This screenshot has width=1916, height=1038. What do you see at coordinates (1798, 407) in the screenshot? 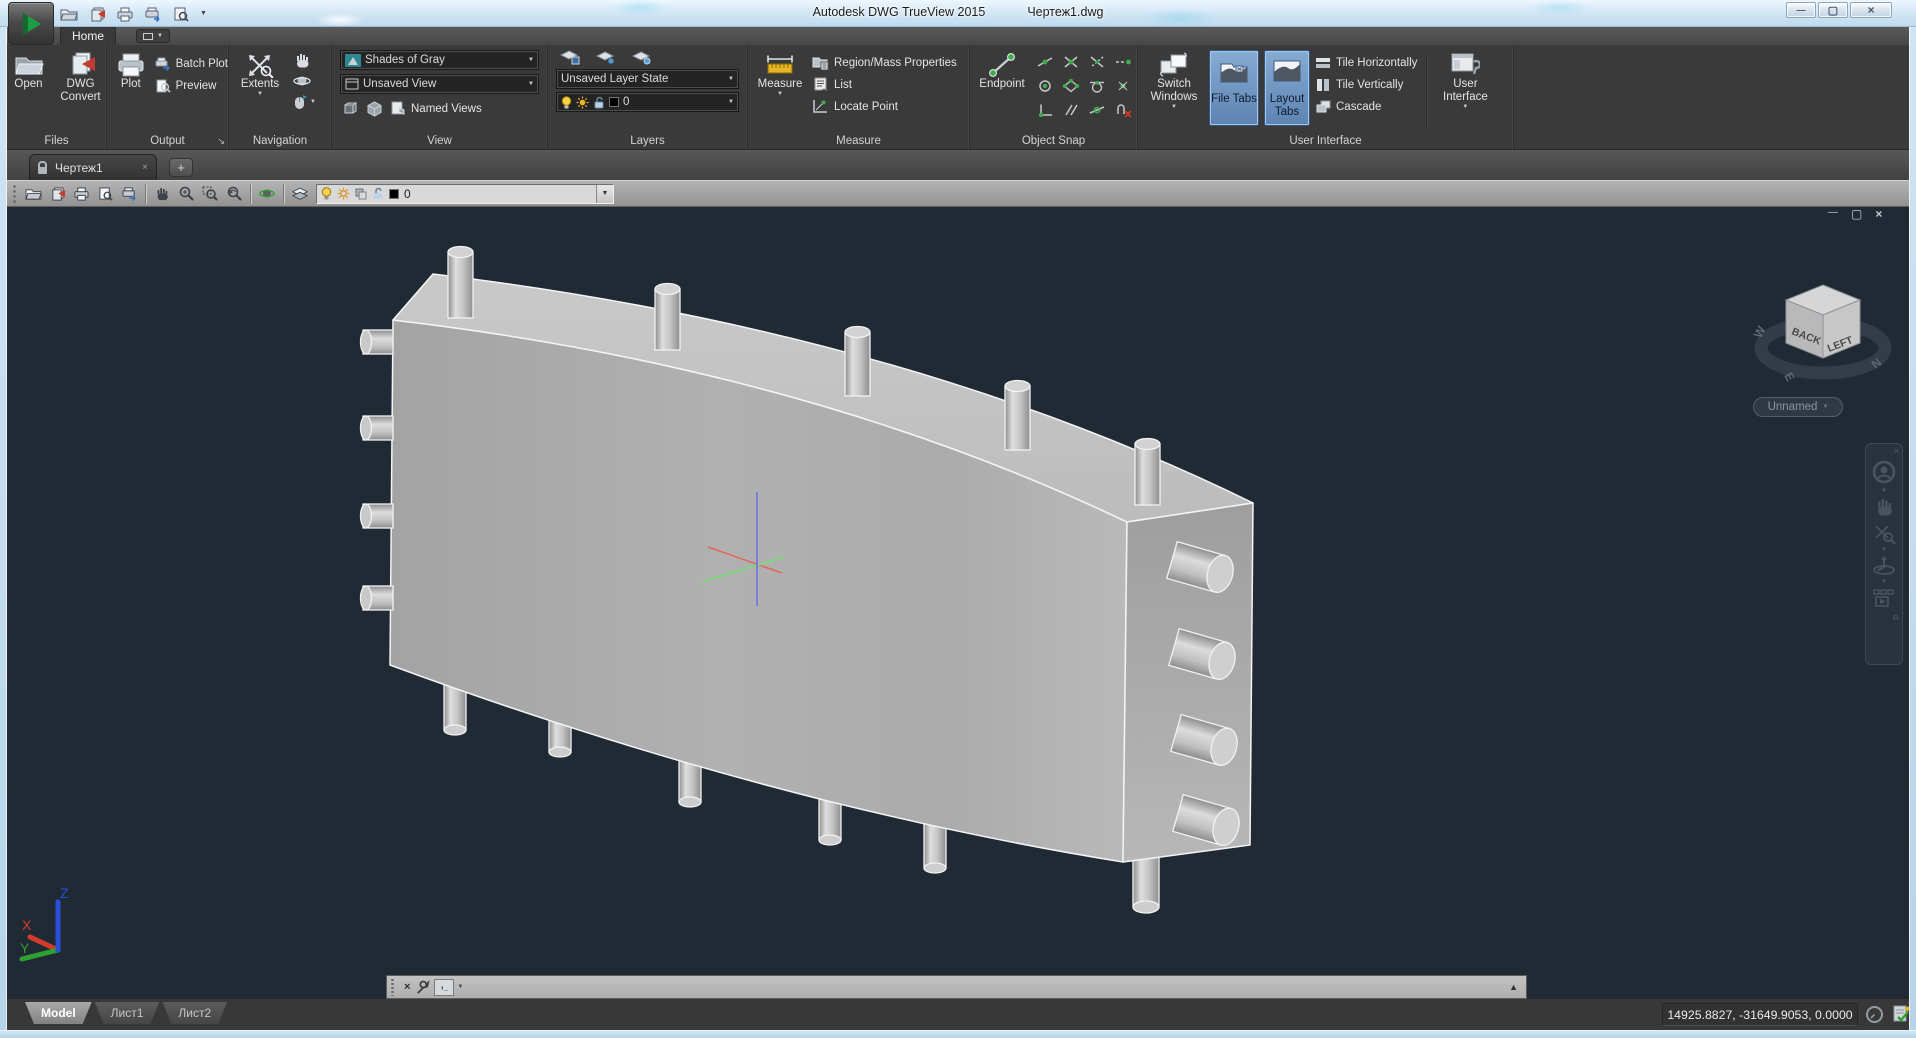
I see `viewcube-view-selector: Unnamed ▼` at bounding box center [1798, 407].